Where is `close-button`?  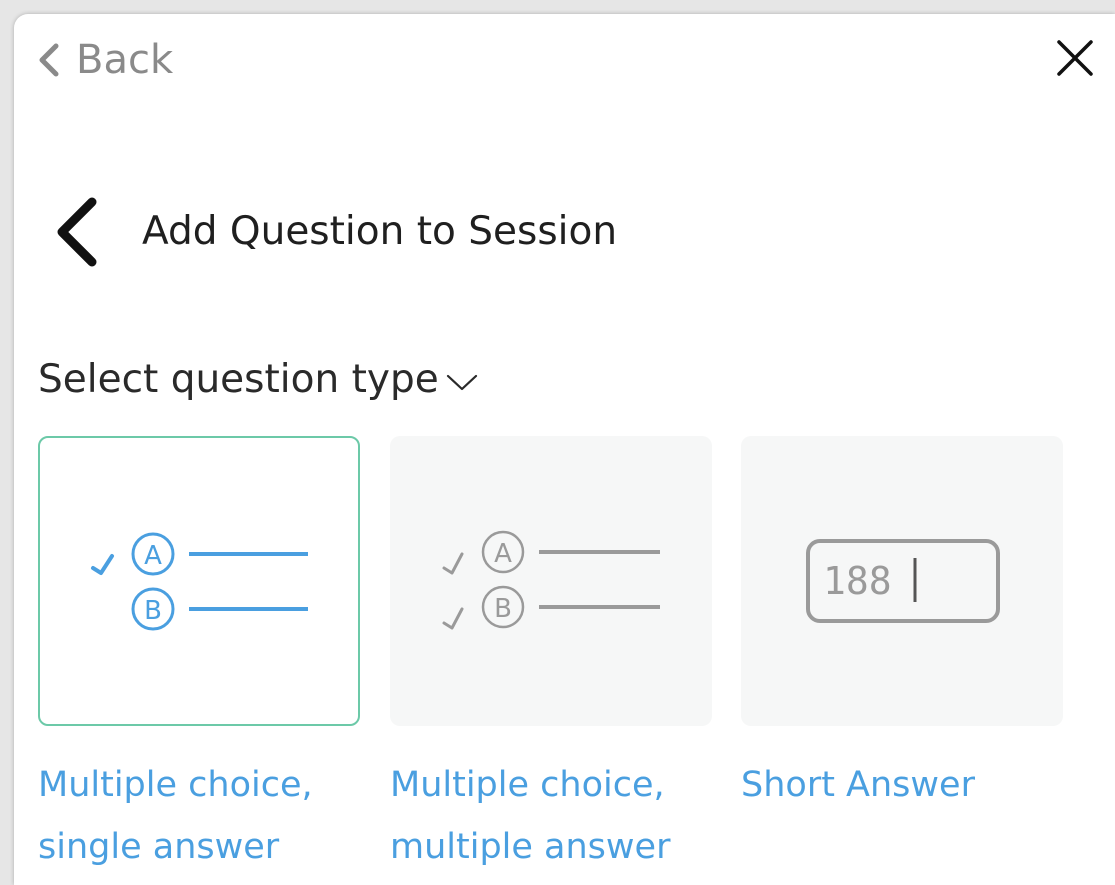 close-button is located at coordinates (1075, 58).